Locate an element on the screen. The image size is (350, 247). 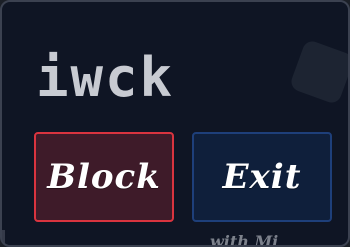
decorative-bar is located at coordinates (3, 237).